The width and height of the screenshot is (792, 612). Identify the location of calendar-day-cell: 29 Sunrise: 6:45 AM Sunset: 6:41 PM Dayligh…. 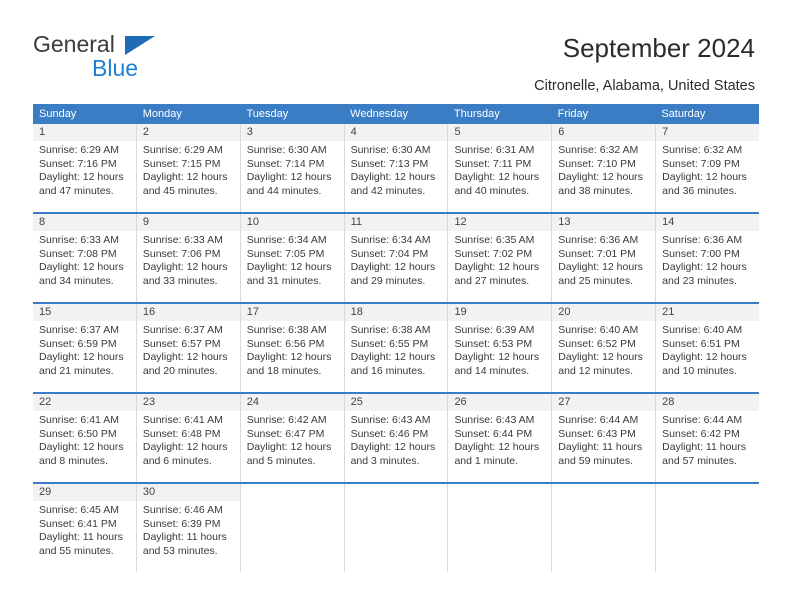
(85, 528).